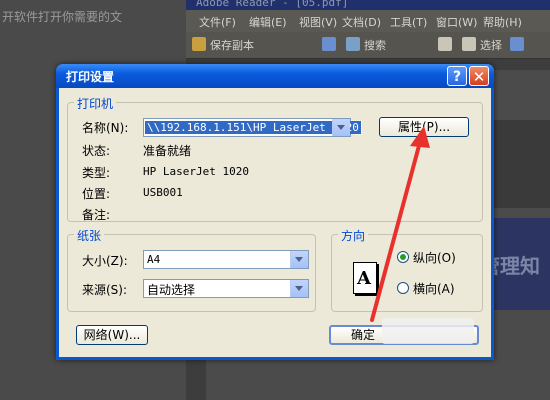 This screenshot has height=400, width=550. I want to click on app-title: Adobe Reader - [05.pdf], so click(272, 4).